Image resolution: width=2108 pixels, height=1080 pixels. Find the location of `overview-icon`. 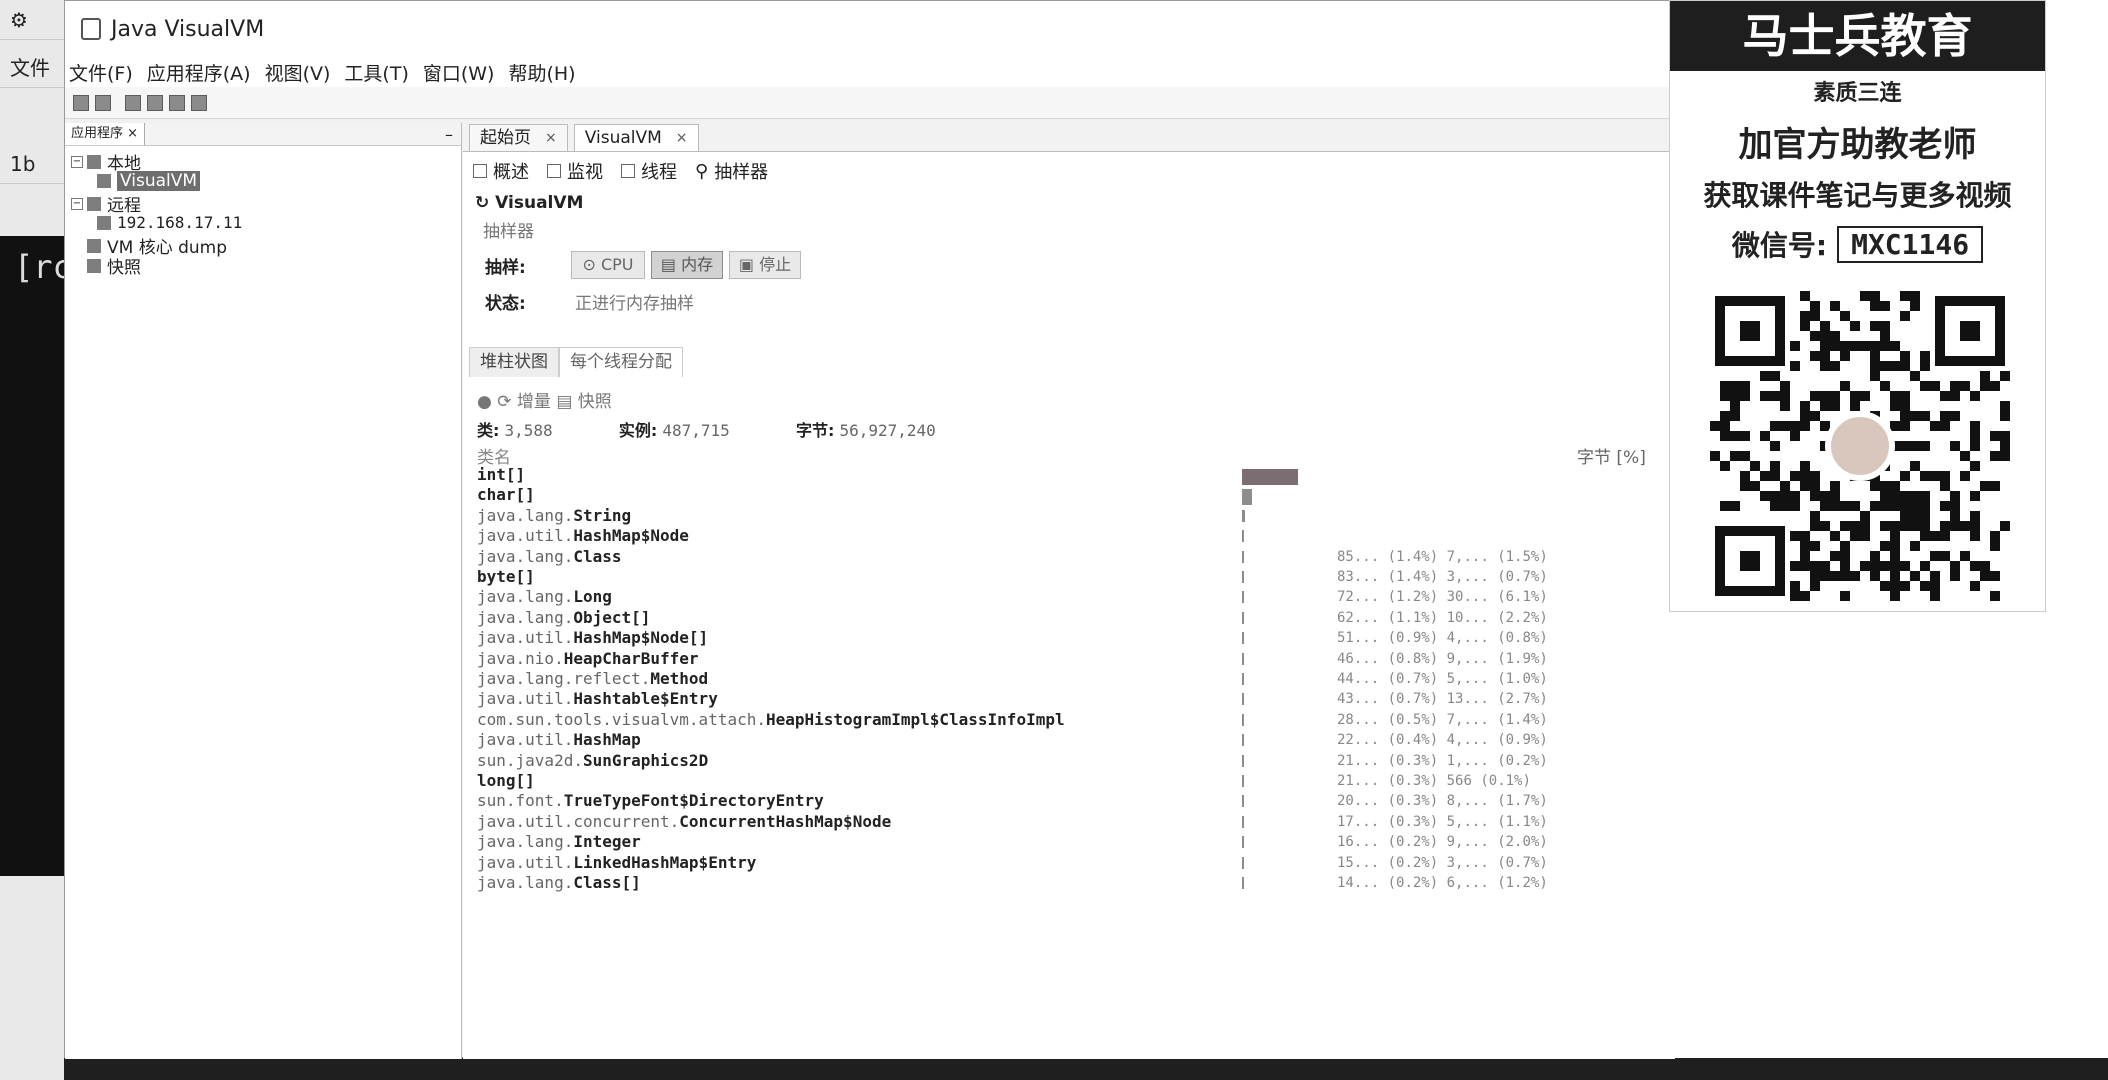

overview-icon is located at coordinates (480, 171).